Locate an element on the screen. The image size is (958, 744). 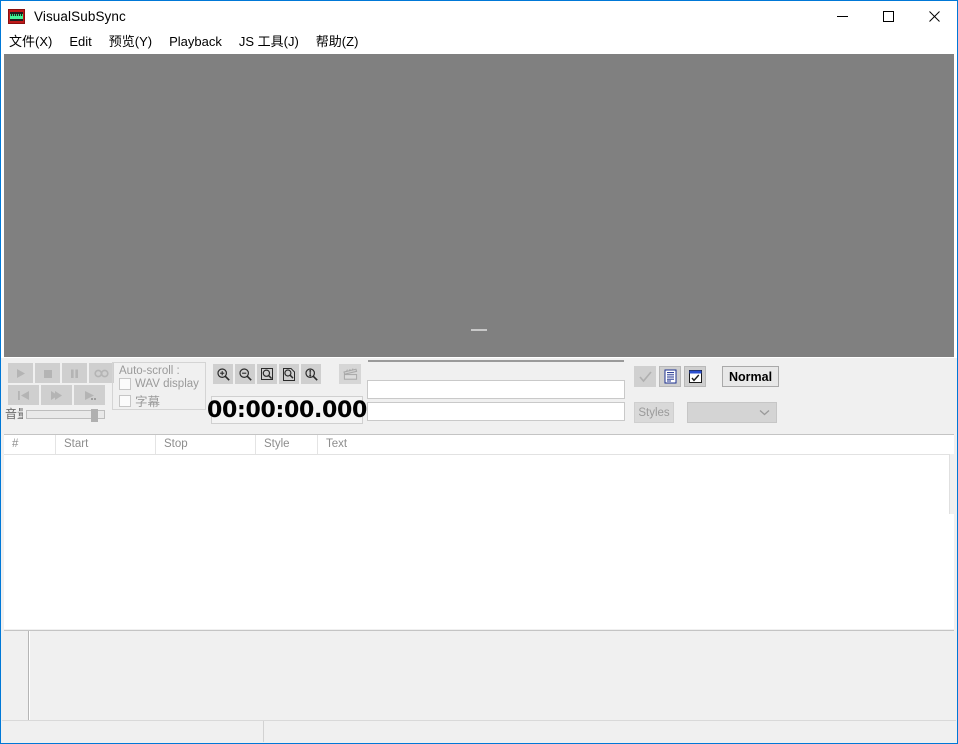
play-selection-button is located at coordinates (89, 395).